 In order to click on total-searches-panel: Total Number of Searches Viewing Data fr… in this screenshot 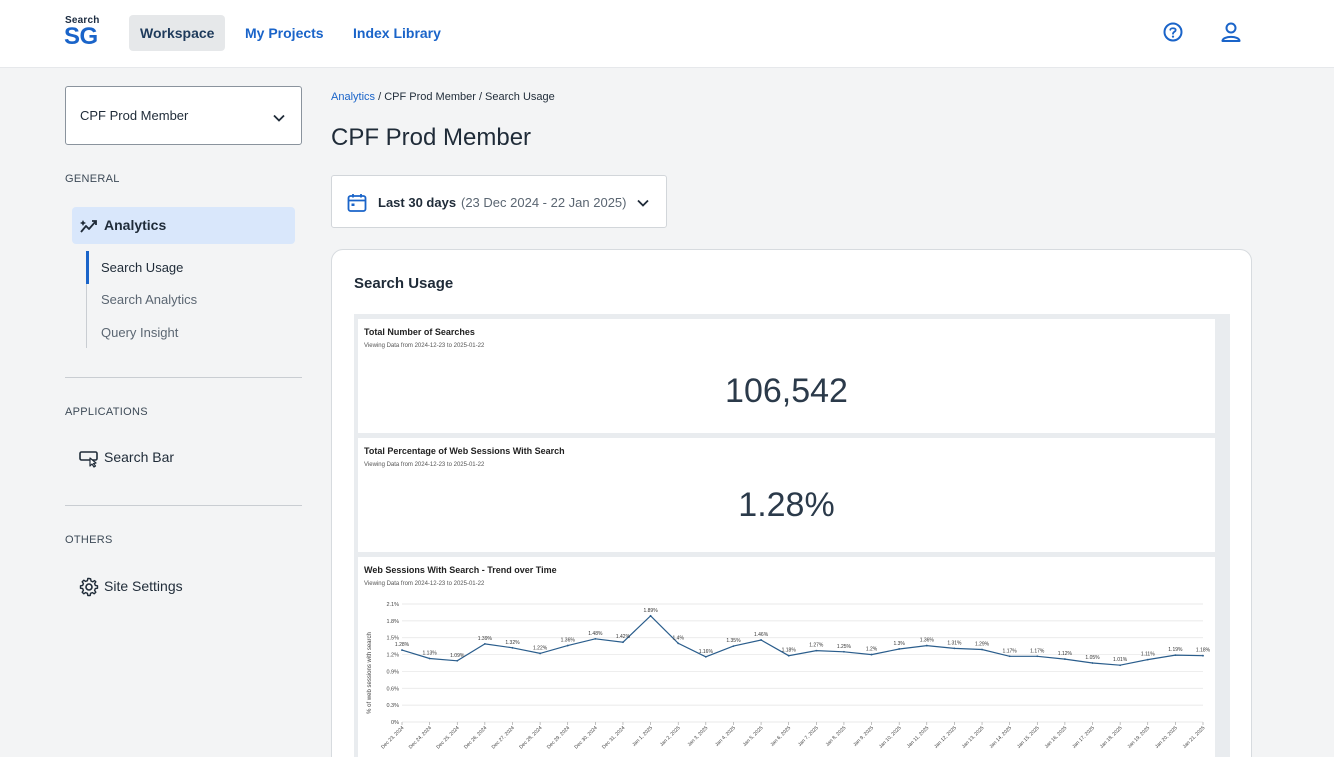, I will do `click(786, 376)`.